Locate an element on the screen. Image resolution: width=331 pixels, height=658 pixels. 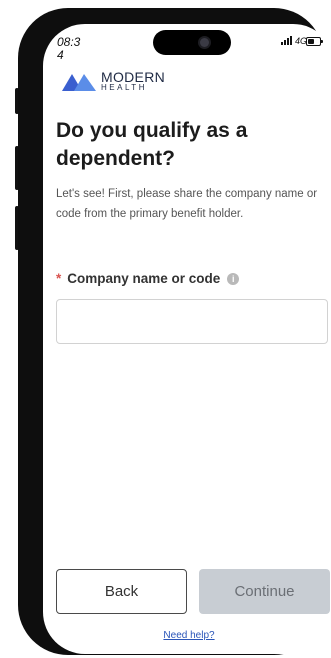
company-input is located at coordinates (192, 321).